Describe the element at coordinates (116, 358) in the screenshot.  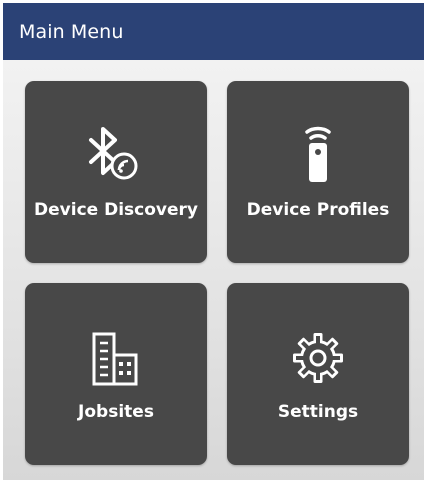
I see `building-icon` at that location.